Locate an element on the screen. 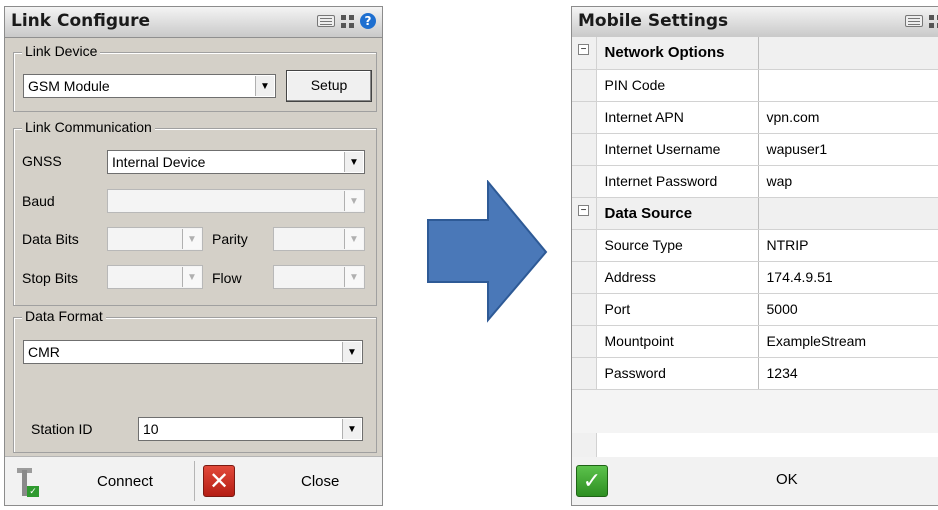  property-grid-empty-area is located at coordinates (755, 446).